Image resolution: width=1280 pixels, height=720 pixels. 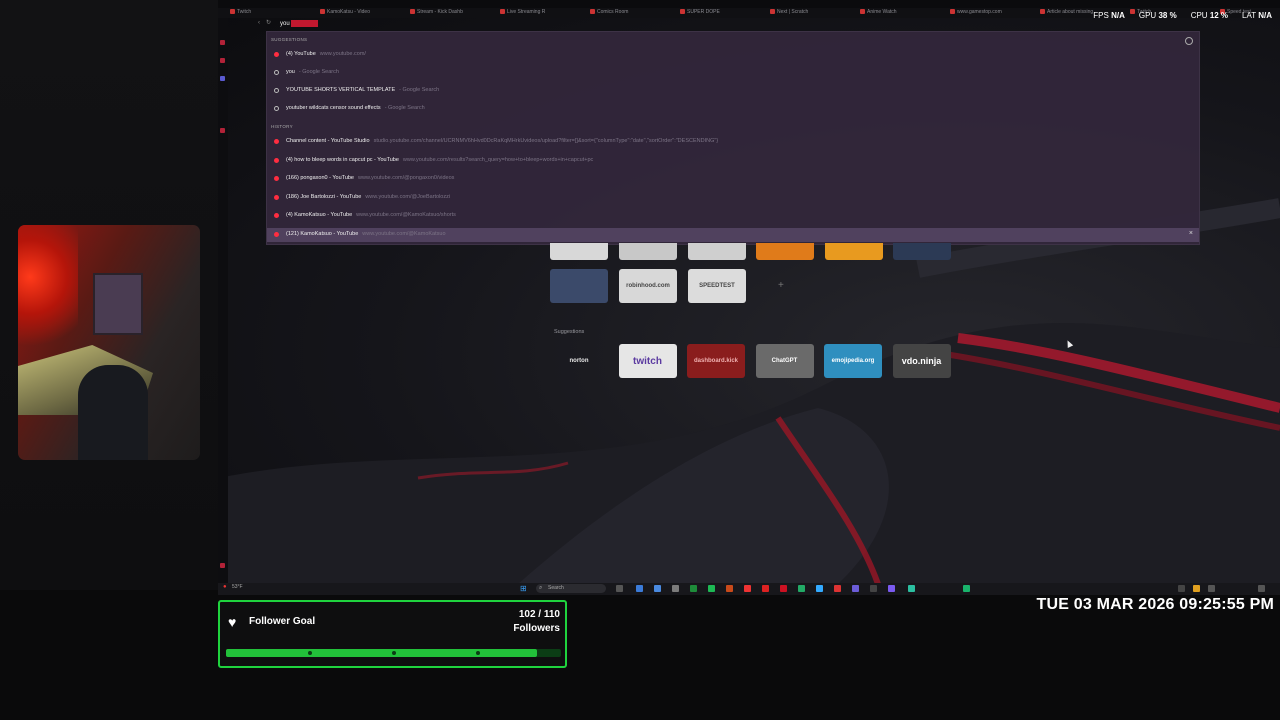 What do you see at coordinates (853, 361) in the screenshot?
I see `suggested-dial: emojipedia.org` at bounding box center [853, 361].